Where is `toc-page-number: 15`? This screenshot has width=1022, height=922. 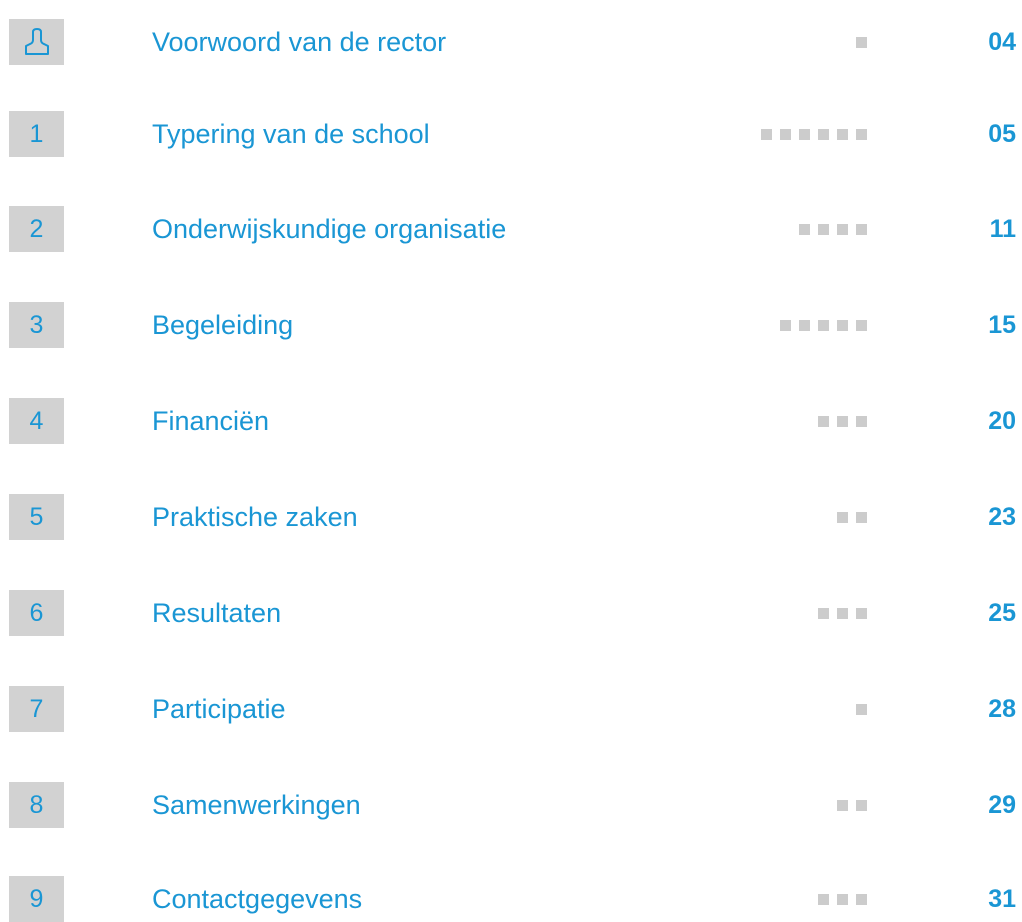
toc-page-number: 15 is located at coordinates (1002, 325).